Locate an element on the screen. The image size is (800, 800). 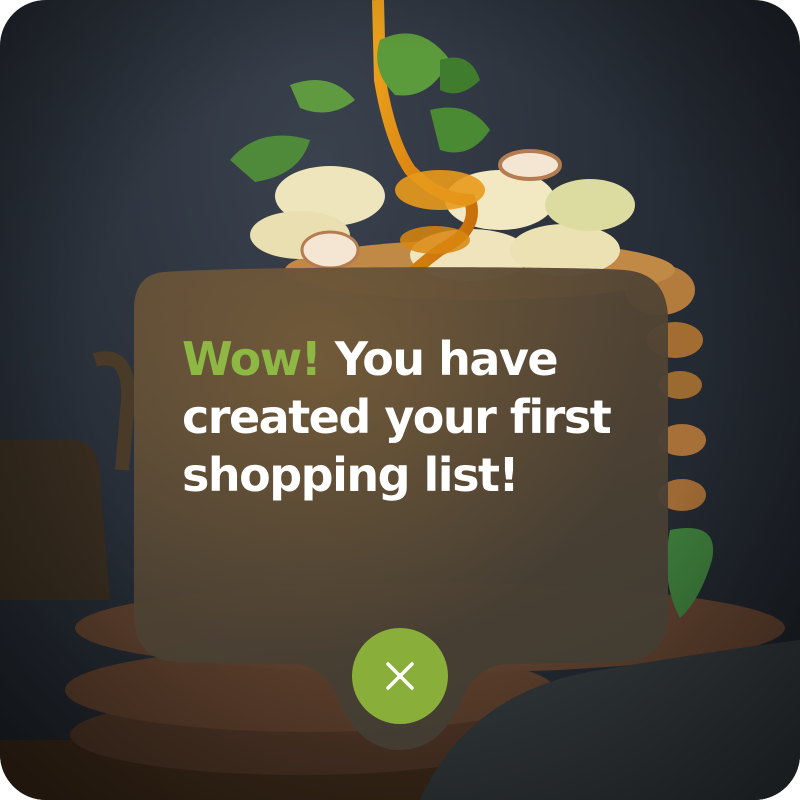
popup-message-accent: Wow! is located at coordinates (252, 359).